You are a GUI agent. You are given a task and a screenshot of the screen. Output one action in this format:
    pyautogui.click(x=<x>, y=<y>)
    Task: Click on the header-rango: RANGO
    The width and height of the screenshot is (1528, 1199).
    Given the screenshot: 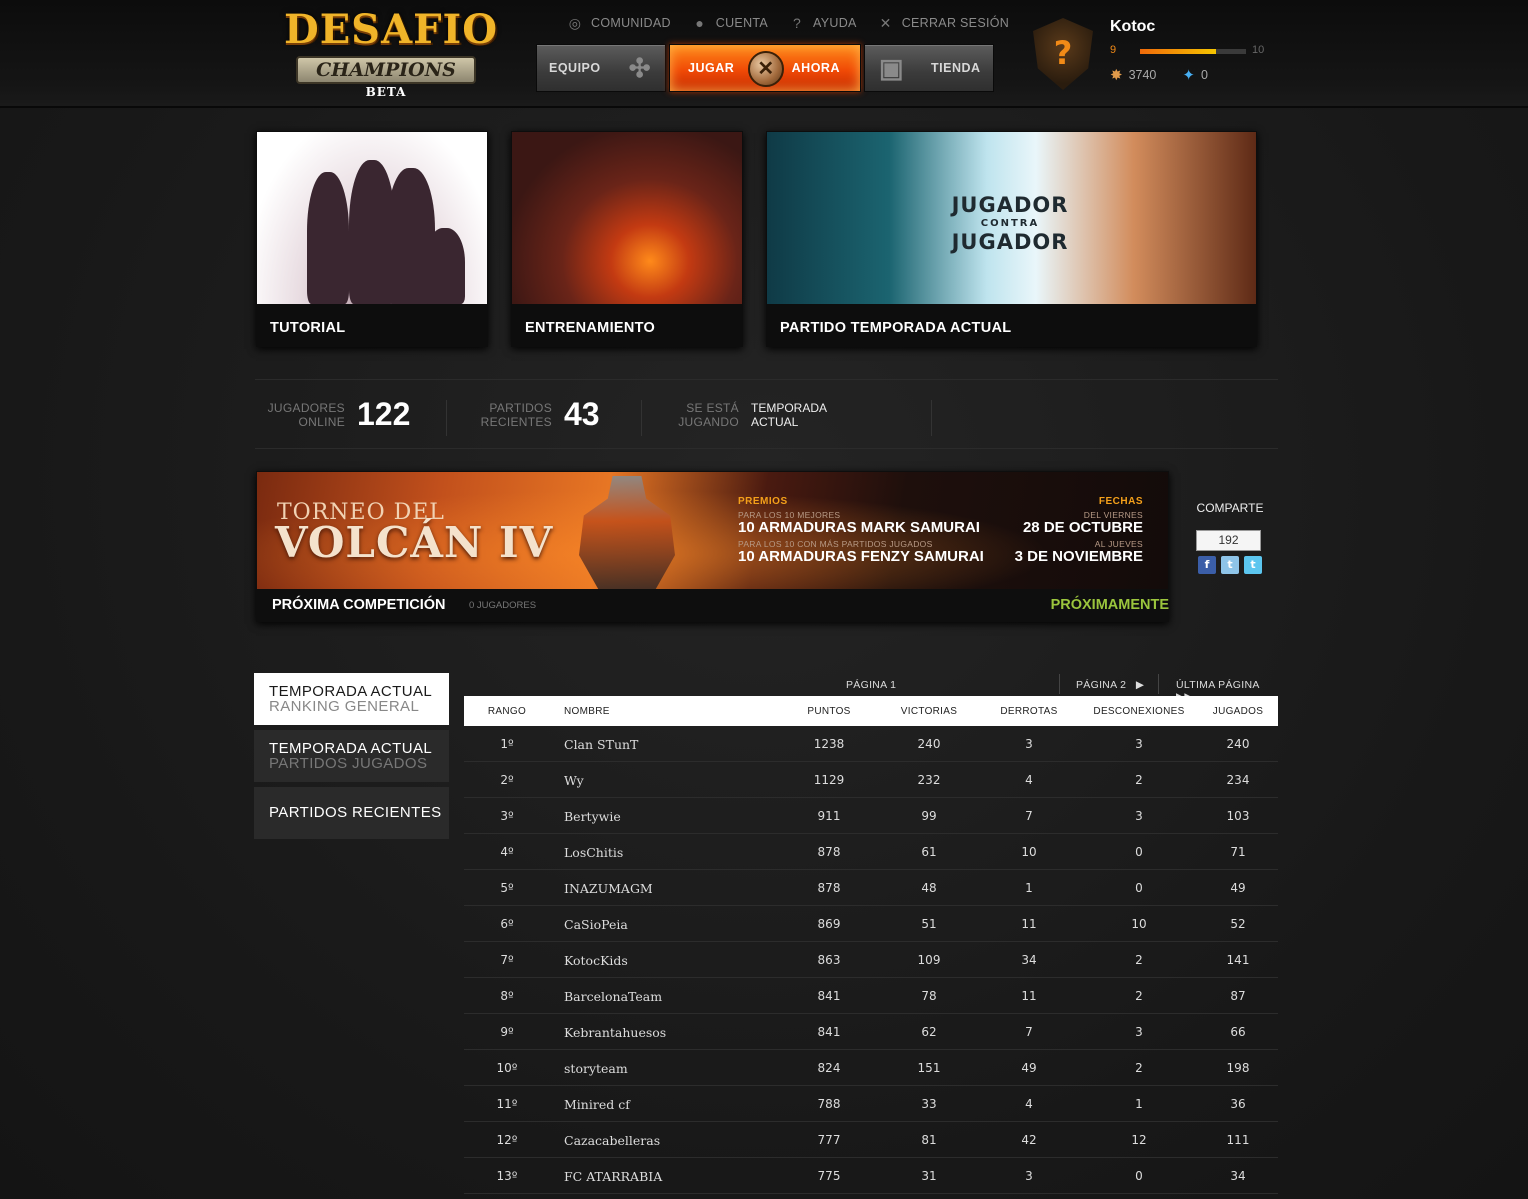 What is the action you would take?
    pyautogui.click(x=507, y=711)
    